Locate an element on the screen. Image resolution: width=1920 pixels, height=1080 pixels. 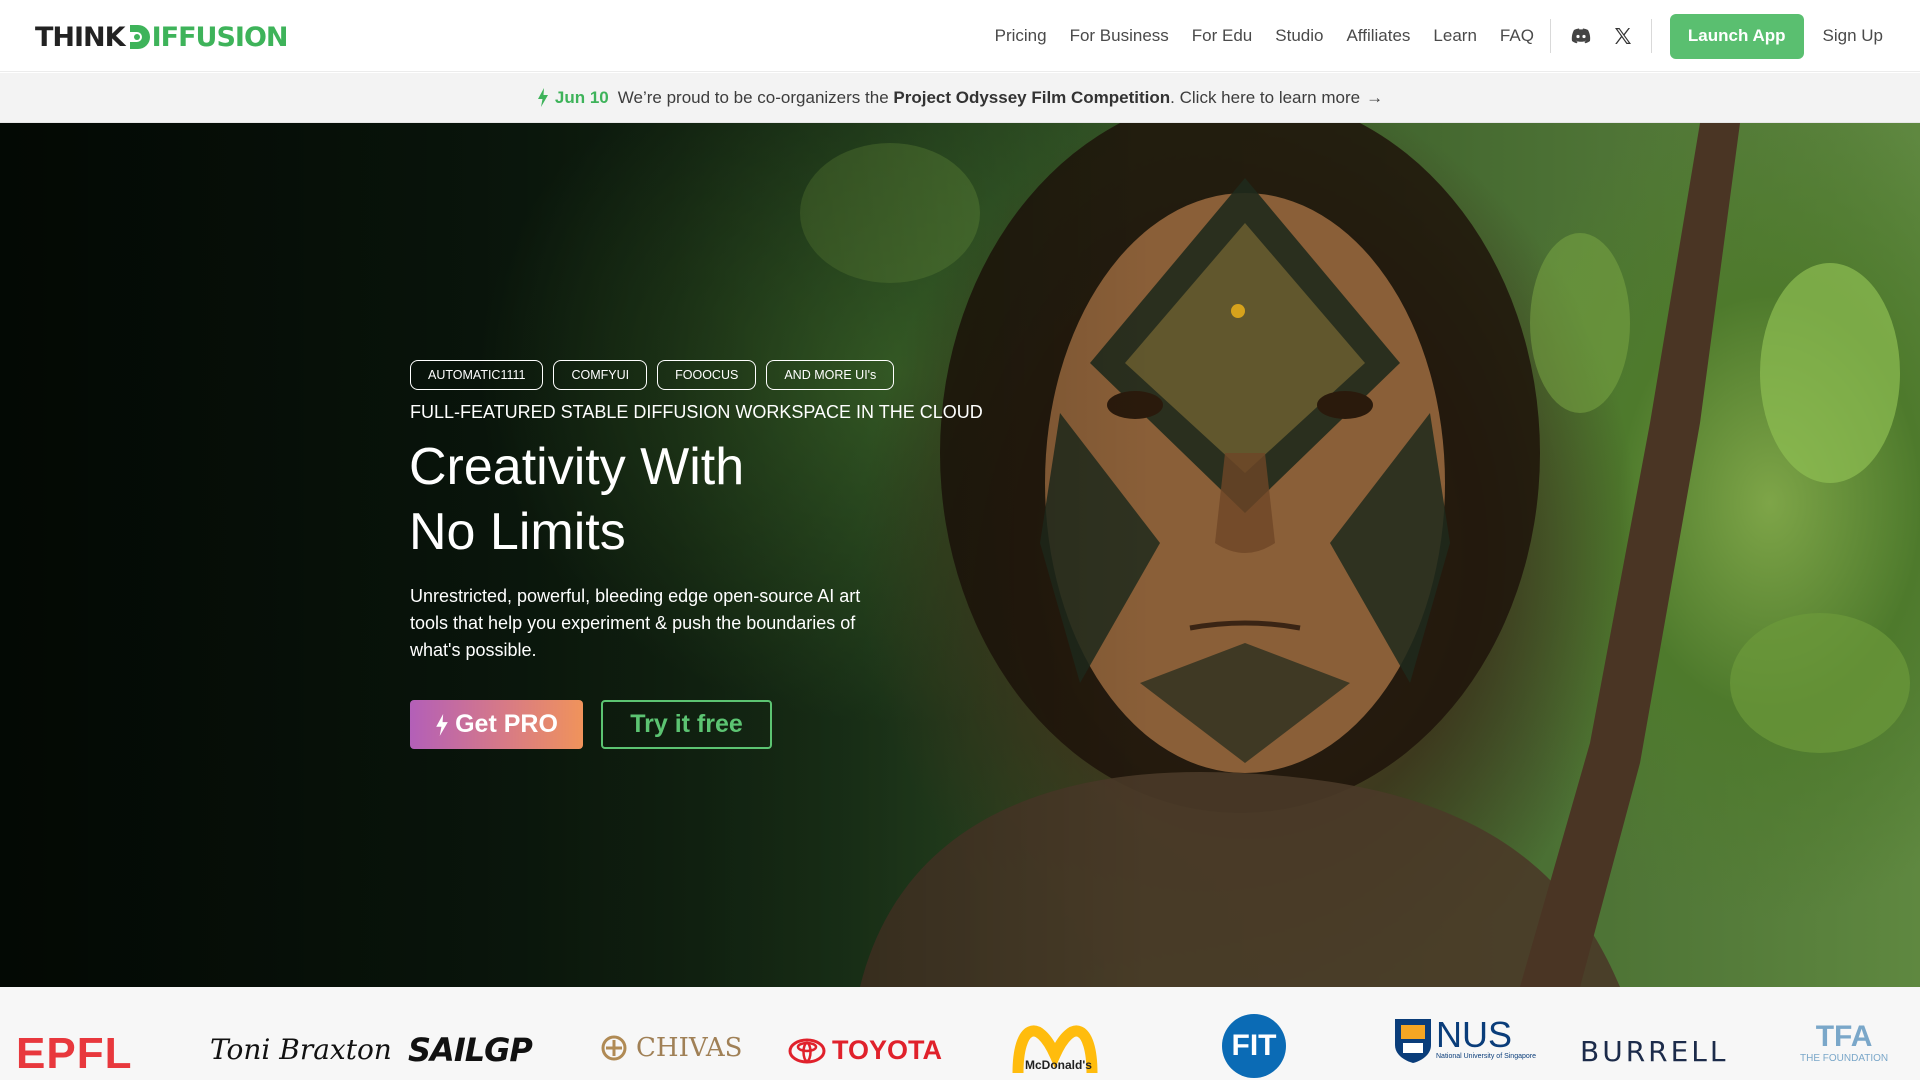
get-pro-button: Get PRO is located at coordinates (496, 724).